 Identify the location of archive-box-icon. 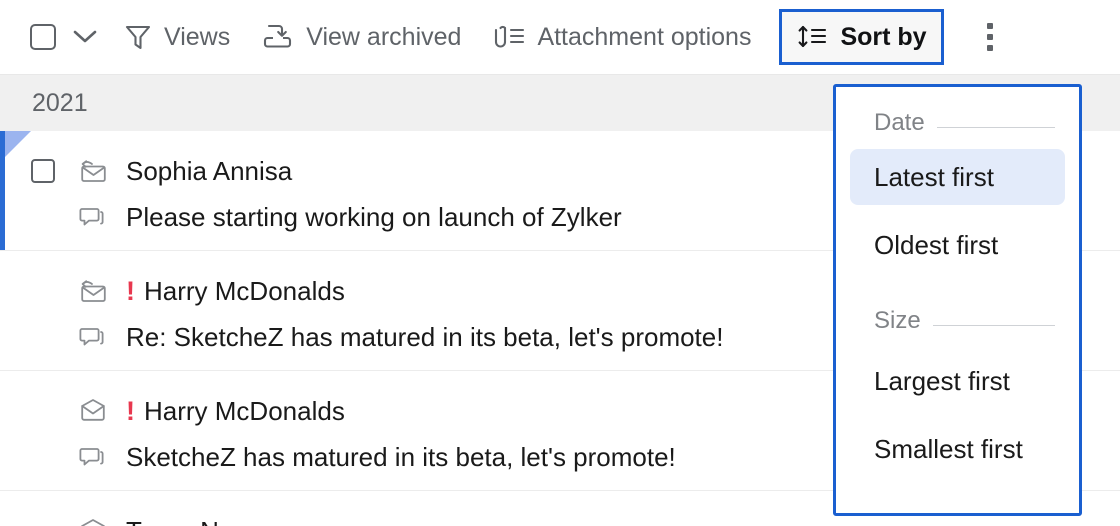
(278, 37).